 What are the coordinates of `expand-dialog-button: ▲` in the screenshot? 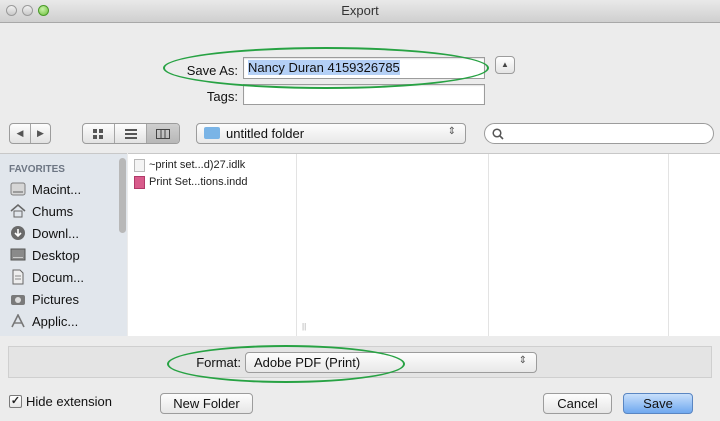 It's located at (505, 65).